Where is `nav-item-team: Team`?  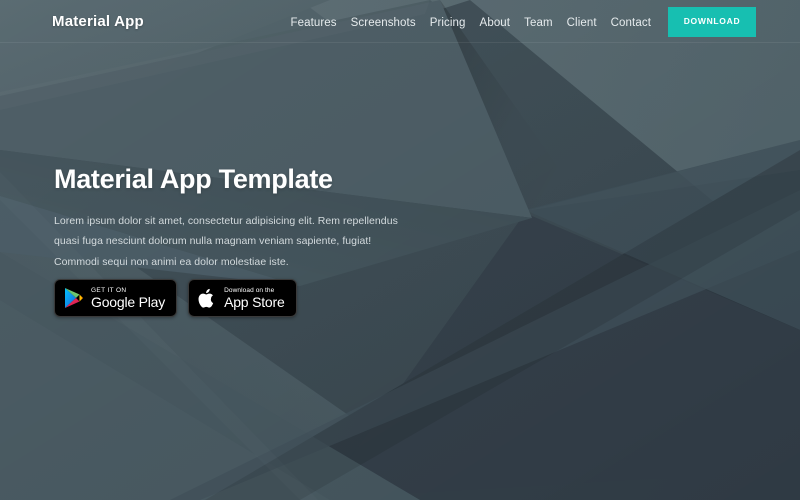
nav-item-team: Team is located at coordinates (538, 22).